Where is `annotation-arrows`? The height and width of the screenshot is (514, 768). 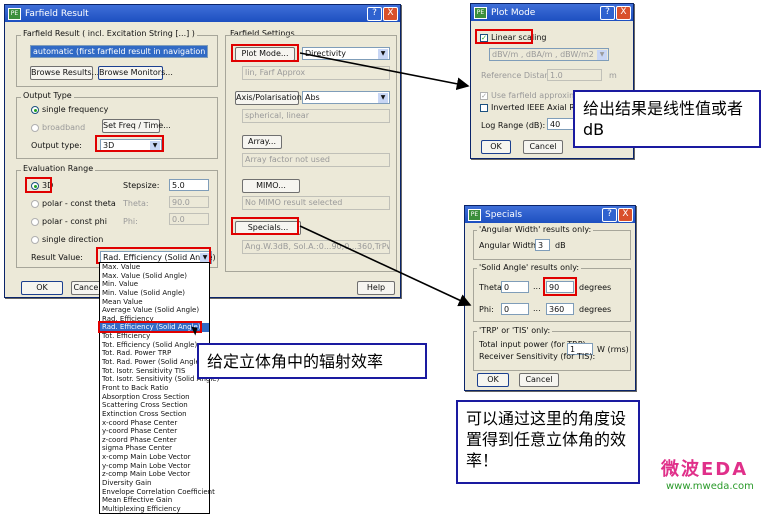
annotation-arrows is located at coordinates (385, 179).